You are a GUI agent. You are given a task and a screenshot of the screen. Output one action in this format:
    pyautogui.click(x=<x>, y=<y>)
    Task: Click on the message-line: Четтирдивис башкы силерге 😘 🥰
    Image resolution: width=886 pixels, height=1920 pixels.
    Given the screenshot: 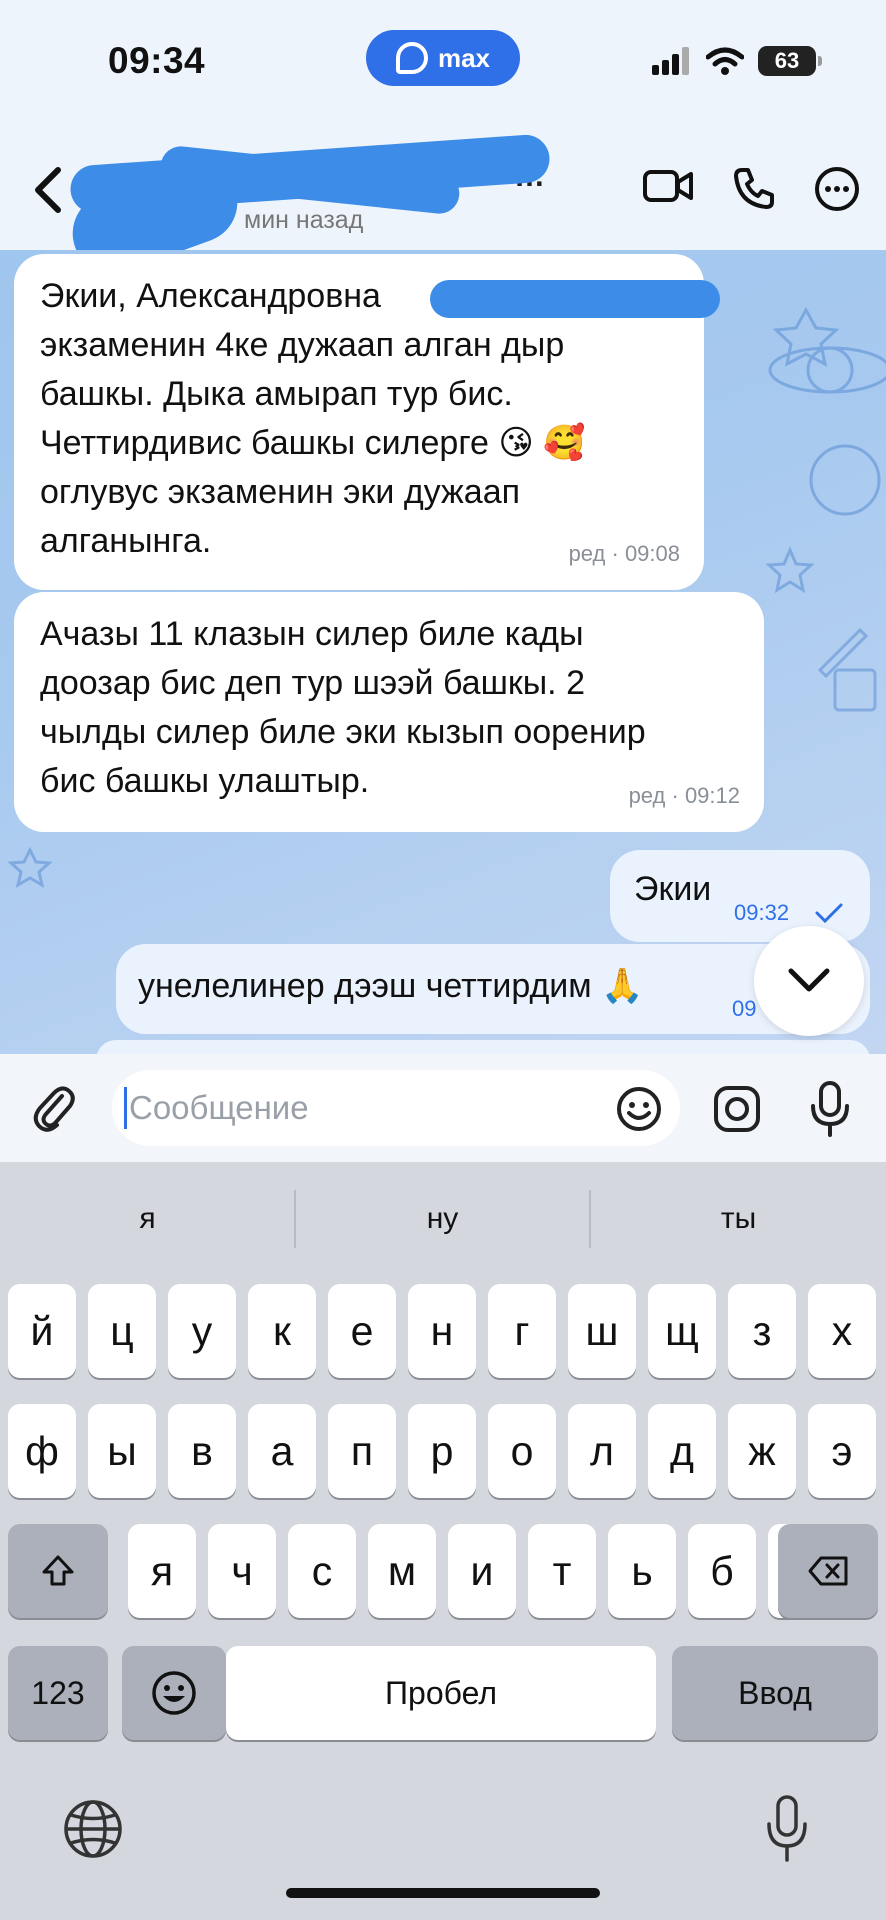 What is the action you would take?
    pyautogui.click(x=313, y=443)
    